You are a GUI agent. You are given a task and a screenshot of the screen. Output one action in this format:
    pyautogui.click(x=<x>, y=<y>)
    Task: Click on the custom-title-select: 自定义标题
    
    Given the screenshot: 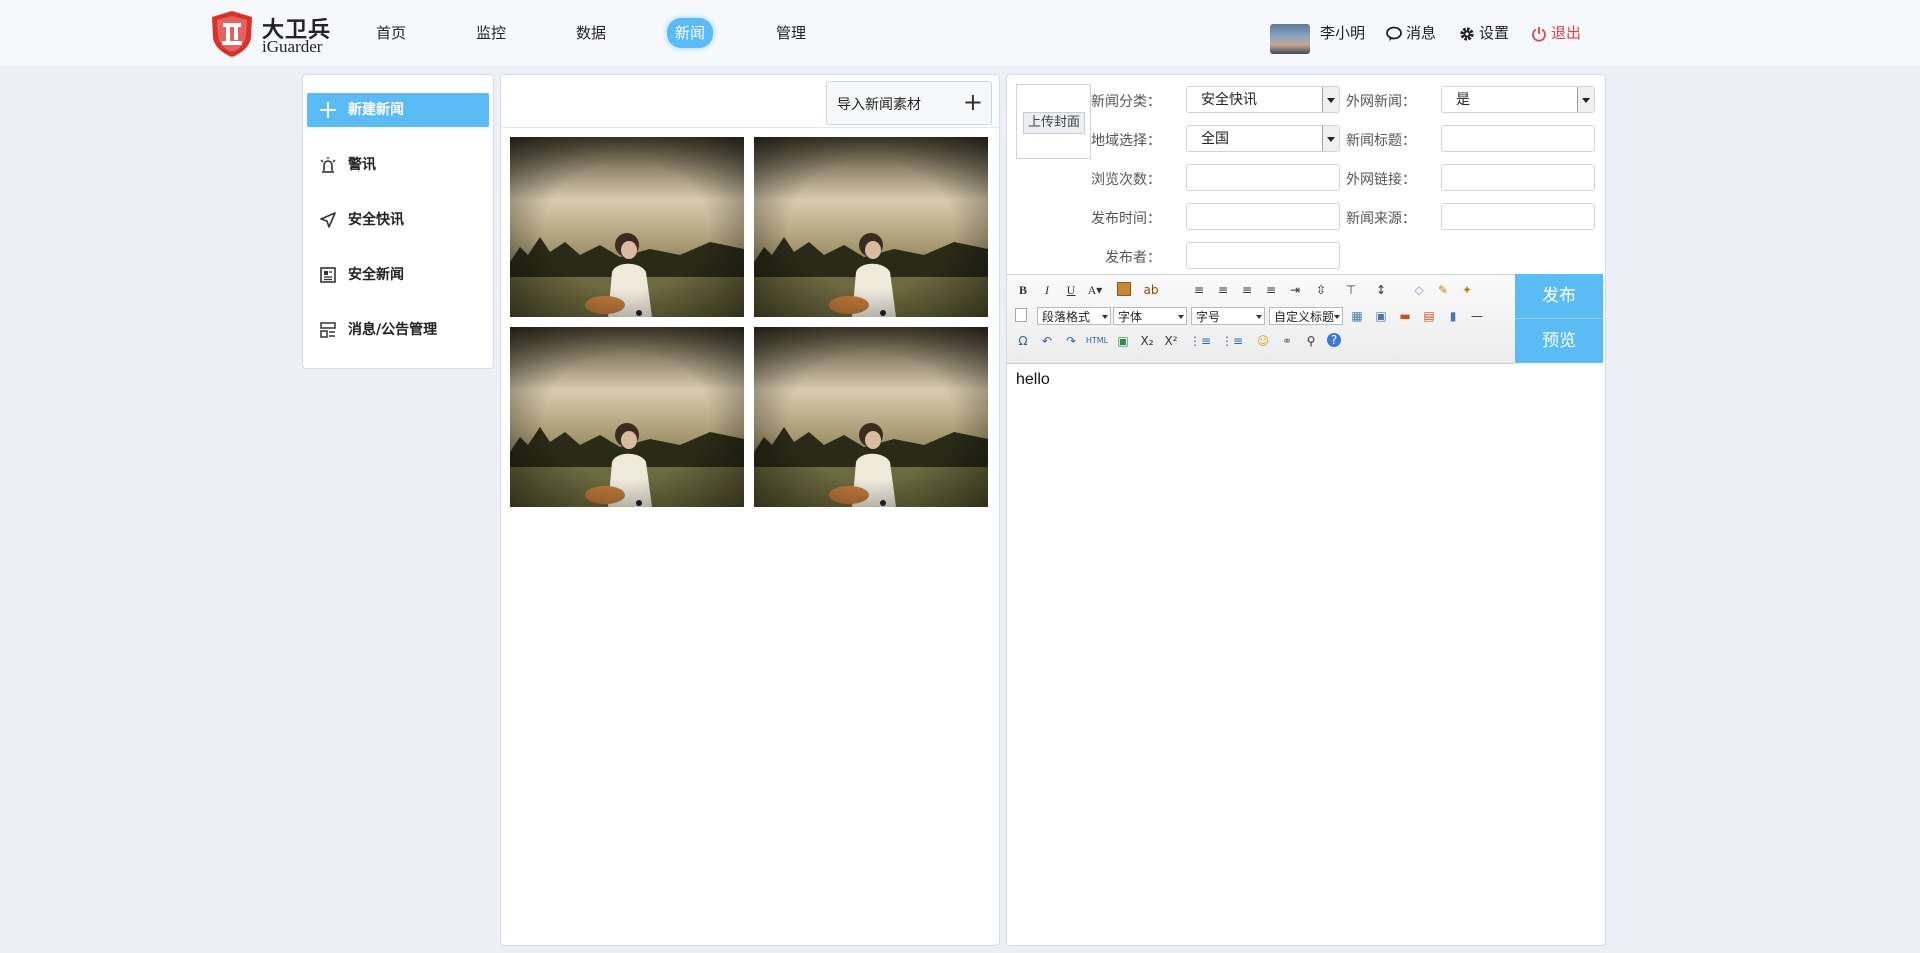 What is the action you would take?
    pyautogui.click(x=1306, y=316)
    